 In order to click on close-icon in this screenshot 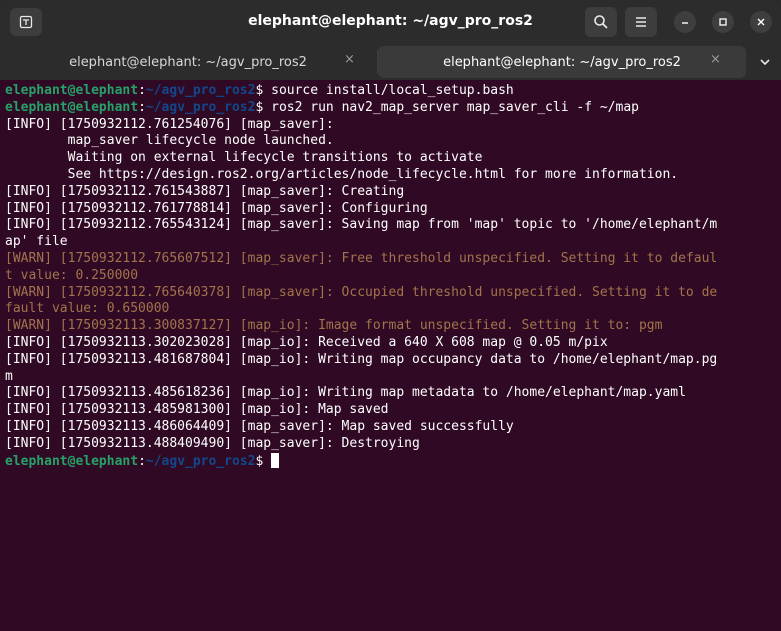, I will do `click(761, 22)`.